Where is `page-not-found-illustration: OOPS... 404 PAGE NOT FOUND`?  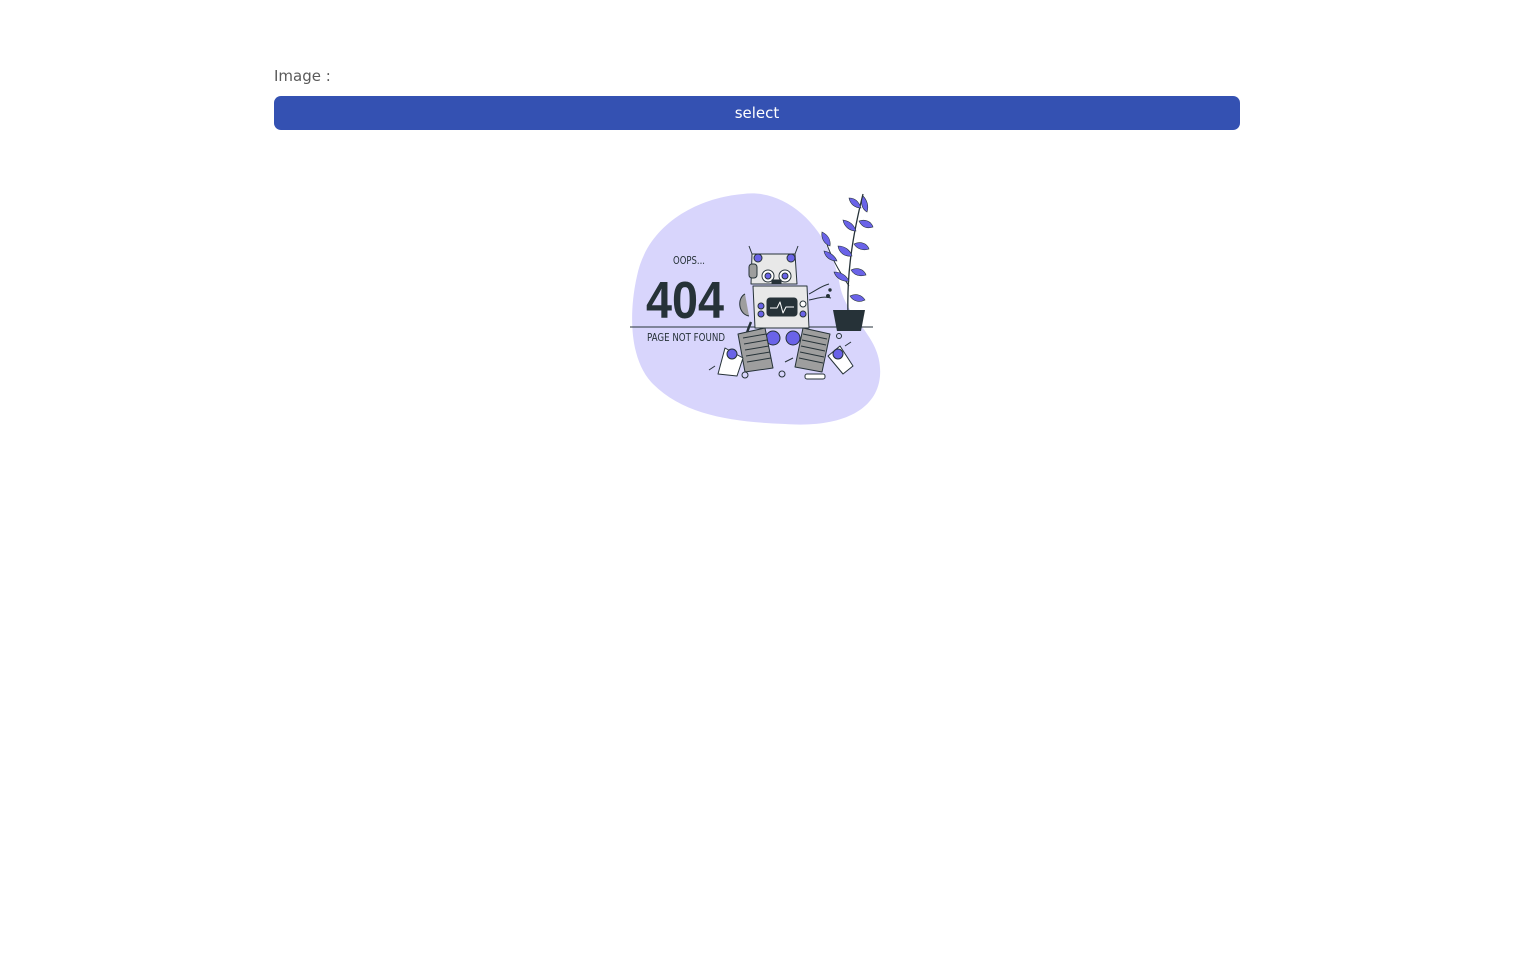 page-not-found-illustration: OOPS... 404 PAGE NOT FOUND is located at coordinates (756, 309).